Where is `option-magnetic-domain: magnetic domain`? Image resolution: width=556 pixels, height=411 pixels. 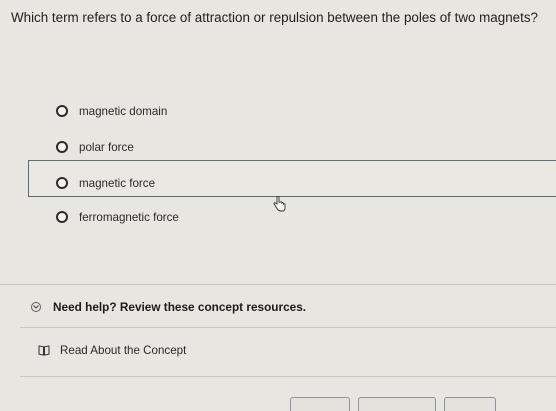
option-magnetic-domain: magnetic domain is located at coordinates (111, 111).